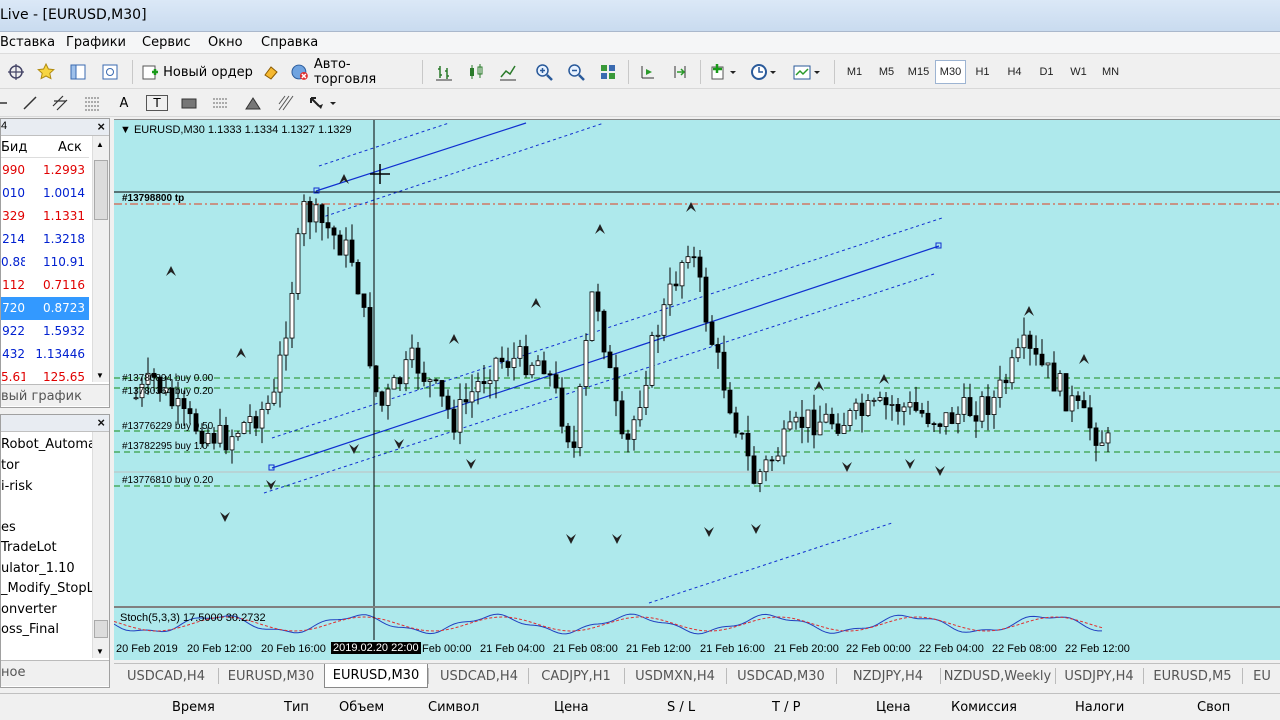  What do you see at coordinates (225, 42) in the screenshot?
I see `menu-window: Окно` at bounding box center [225, 42].